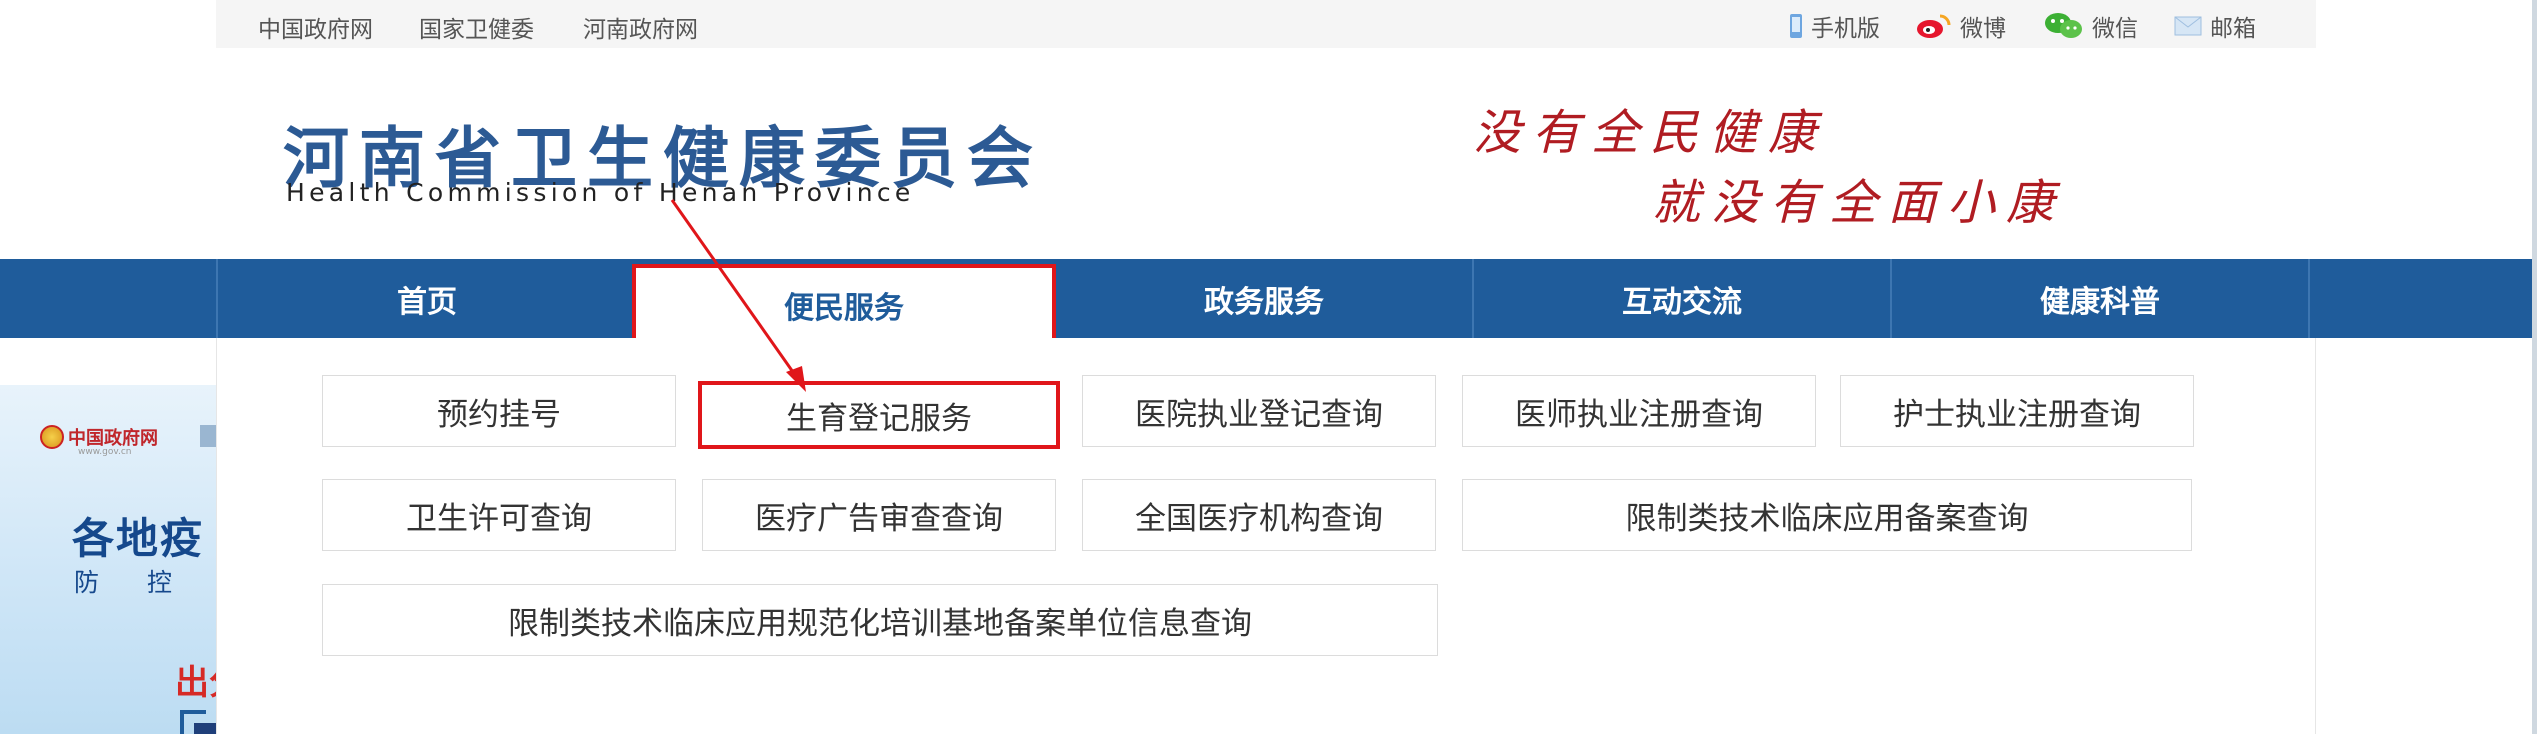  I want to click on weibo-link: 微博, so click(1961, 26).